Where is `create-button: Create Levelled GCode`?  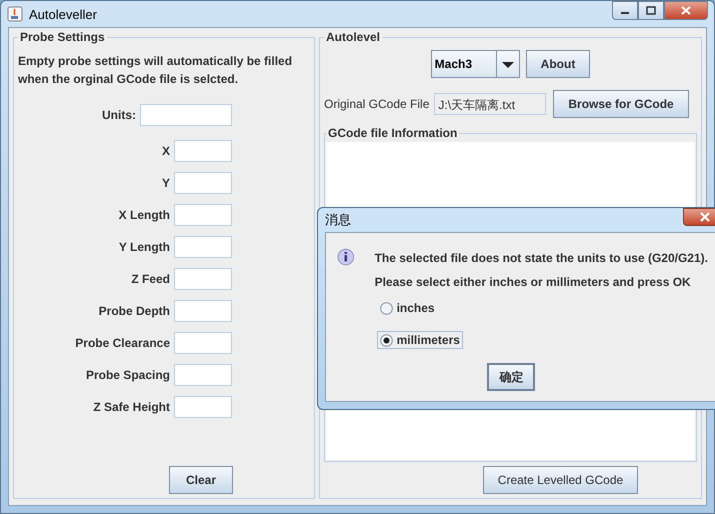 create-button: Create Levelled GCode is located at coordinates (560, 480).